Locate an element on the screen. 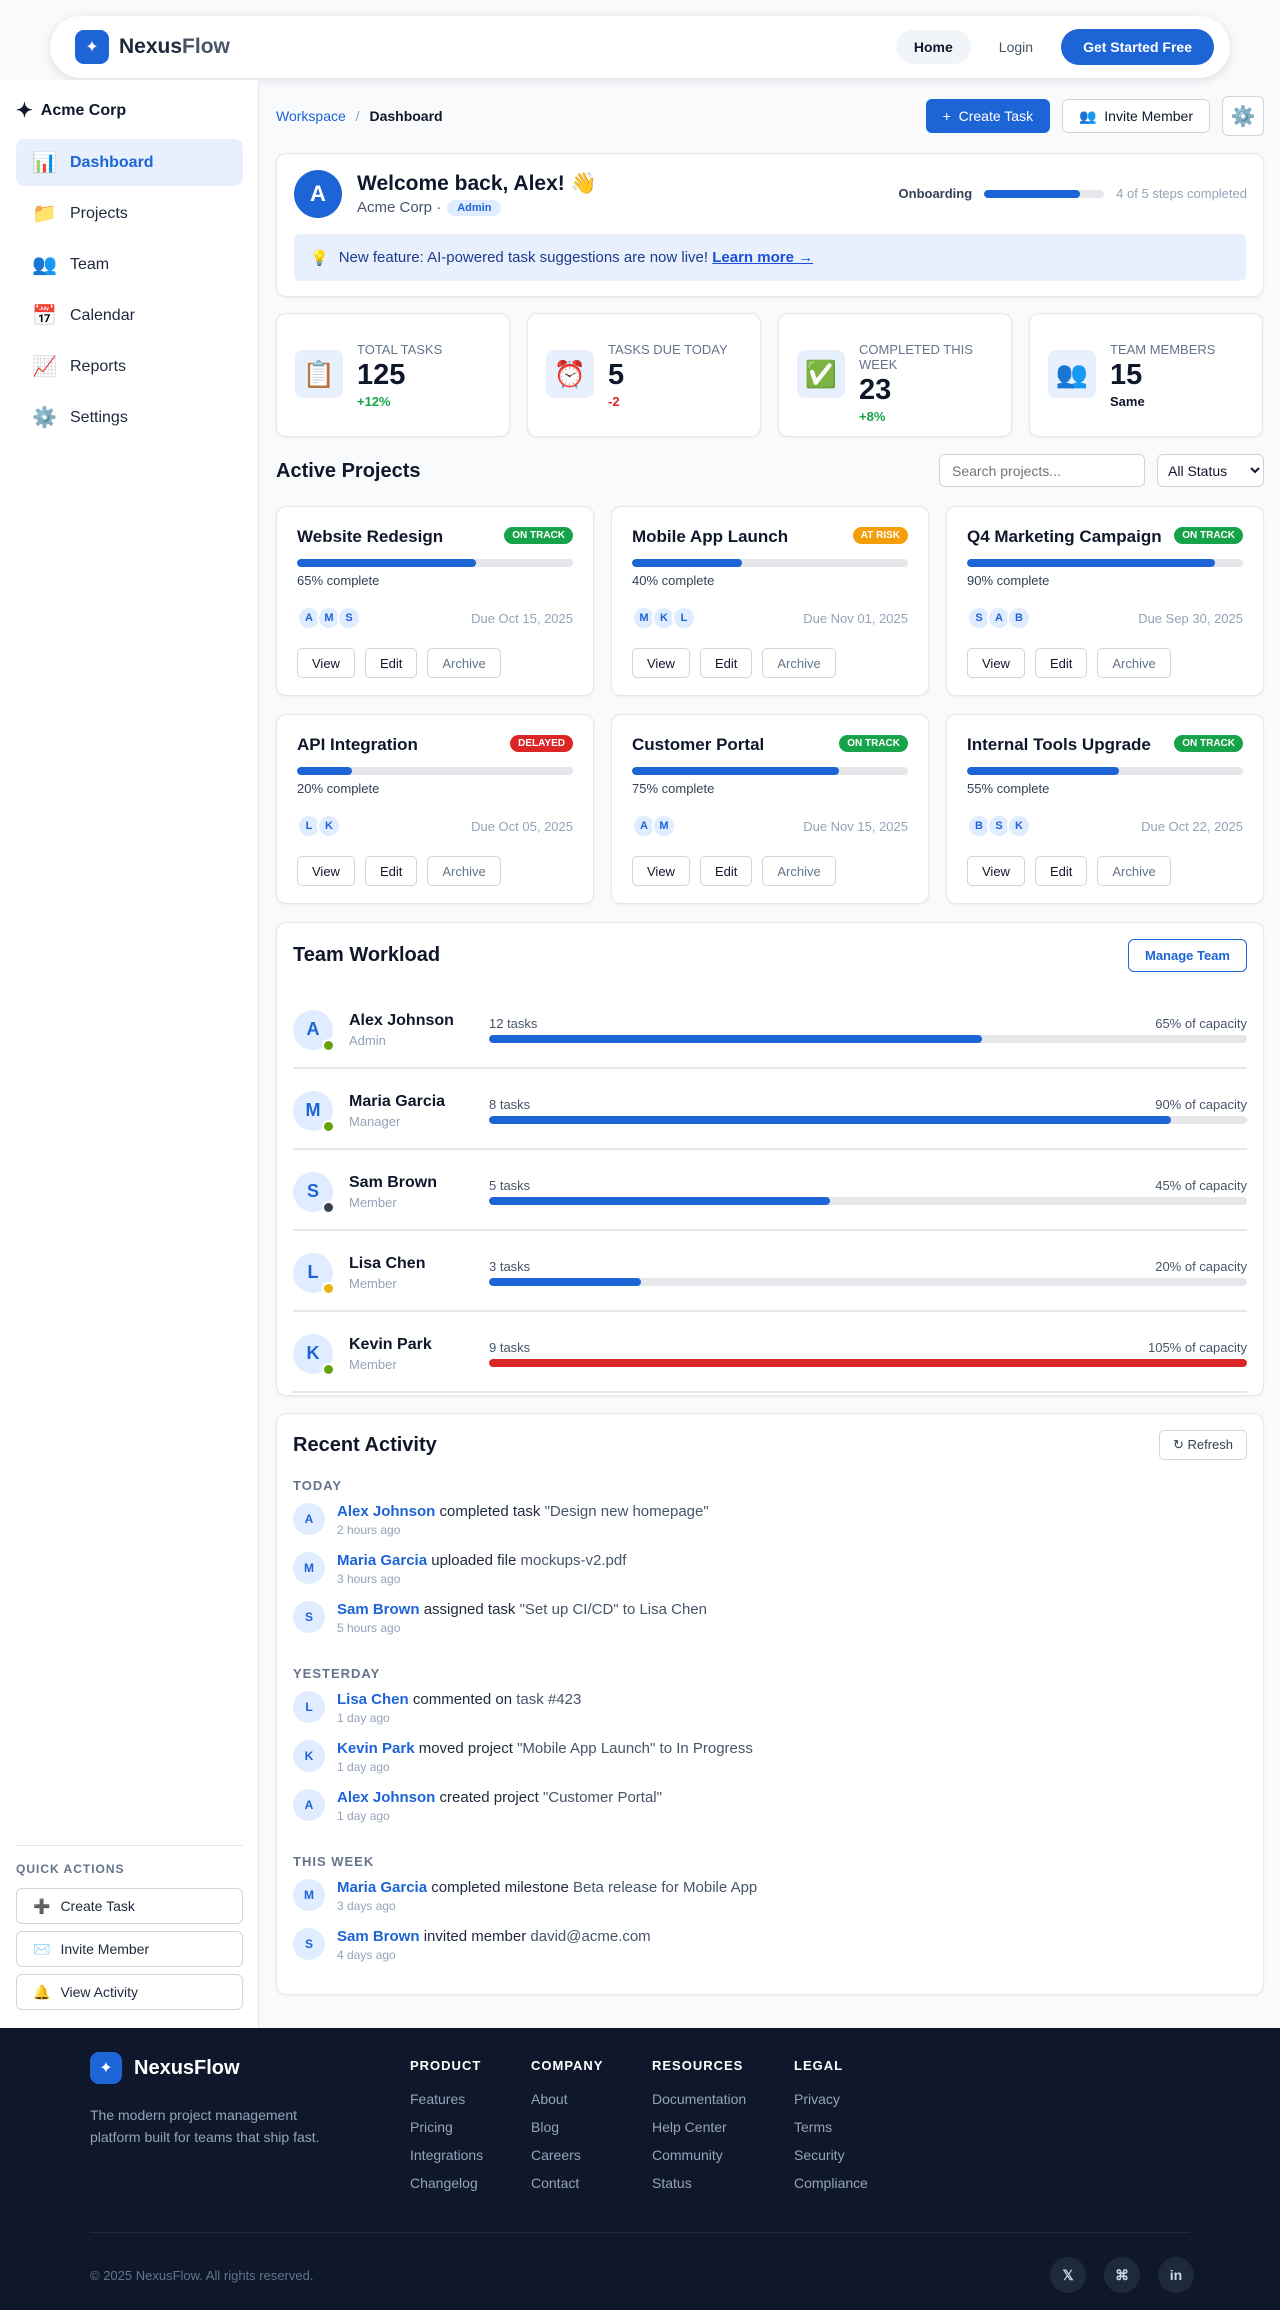 Image resolution: width=1280 pixels, height=2310 pixels. sidebar-item-projects: 📁 Projects is located at coordinates (129, 213).